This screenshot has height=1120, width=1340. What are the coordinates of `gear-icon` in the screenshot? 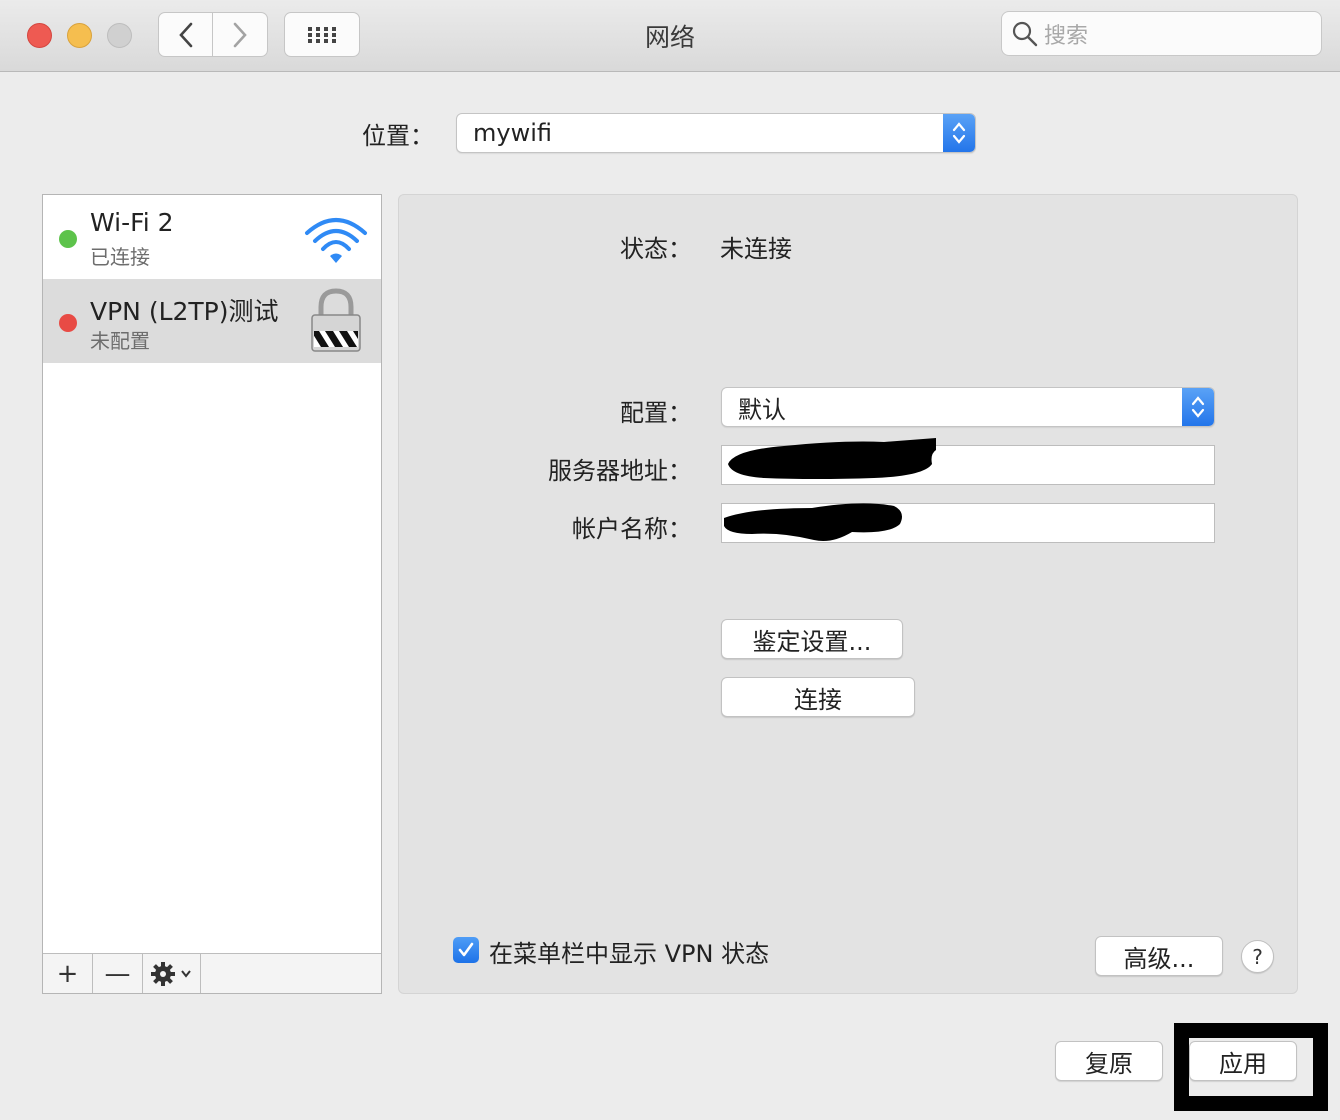 It's located at (170, 973).